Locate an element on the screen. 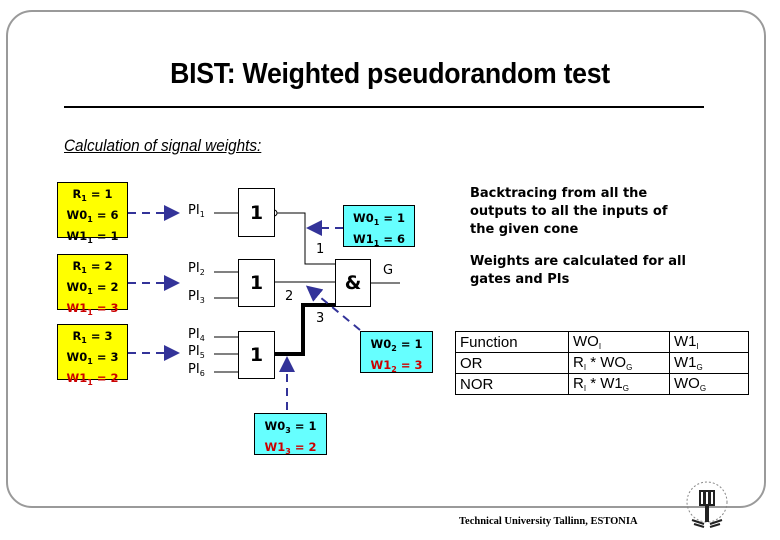 The height and width of the screenshot is (540, 780). table-cell-wo: RI * WOG is located at coordinates (619, 363).